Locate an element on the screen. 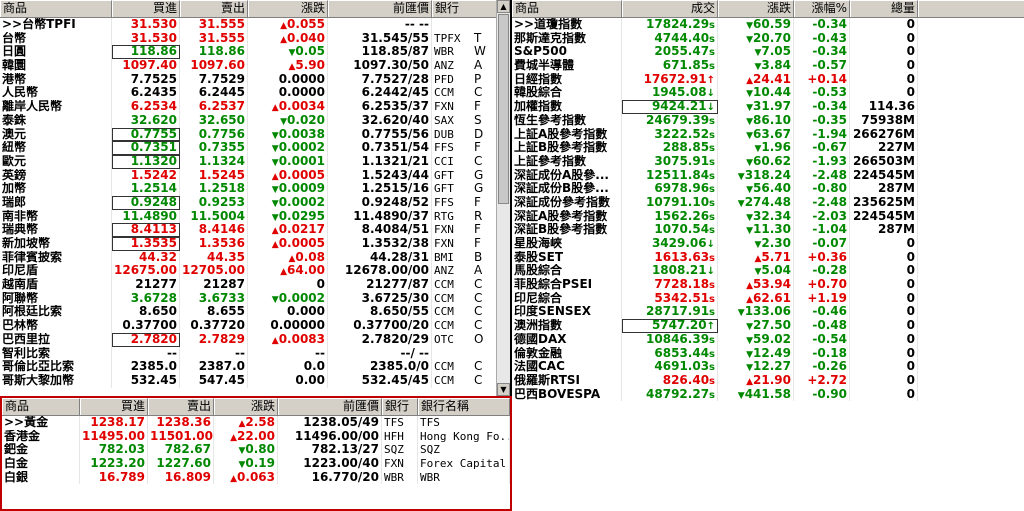 The height and width of the screenshot is (511, 1024). table-row: 越南盾 21277 21287 0 21277/87 CCM C is located at coordinates (255, 284).